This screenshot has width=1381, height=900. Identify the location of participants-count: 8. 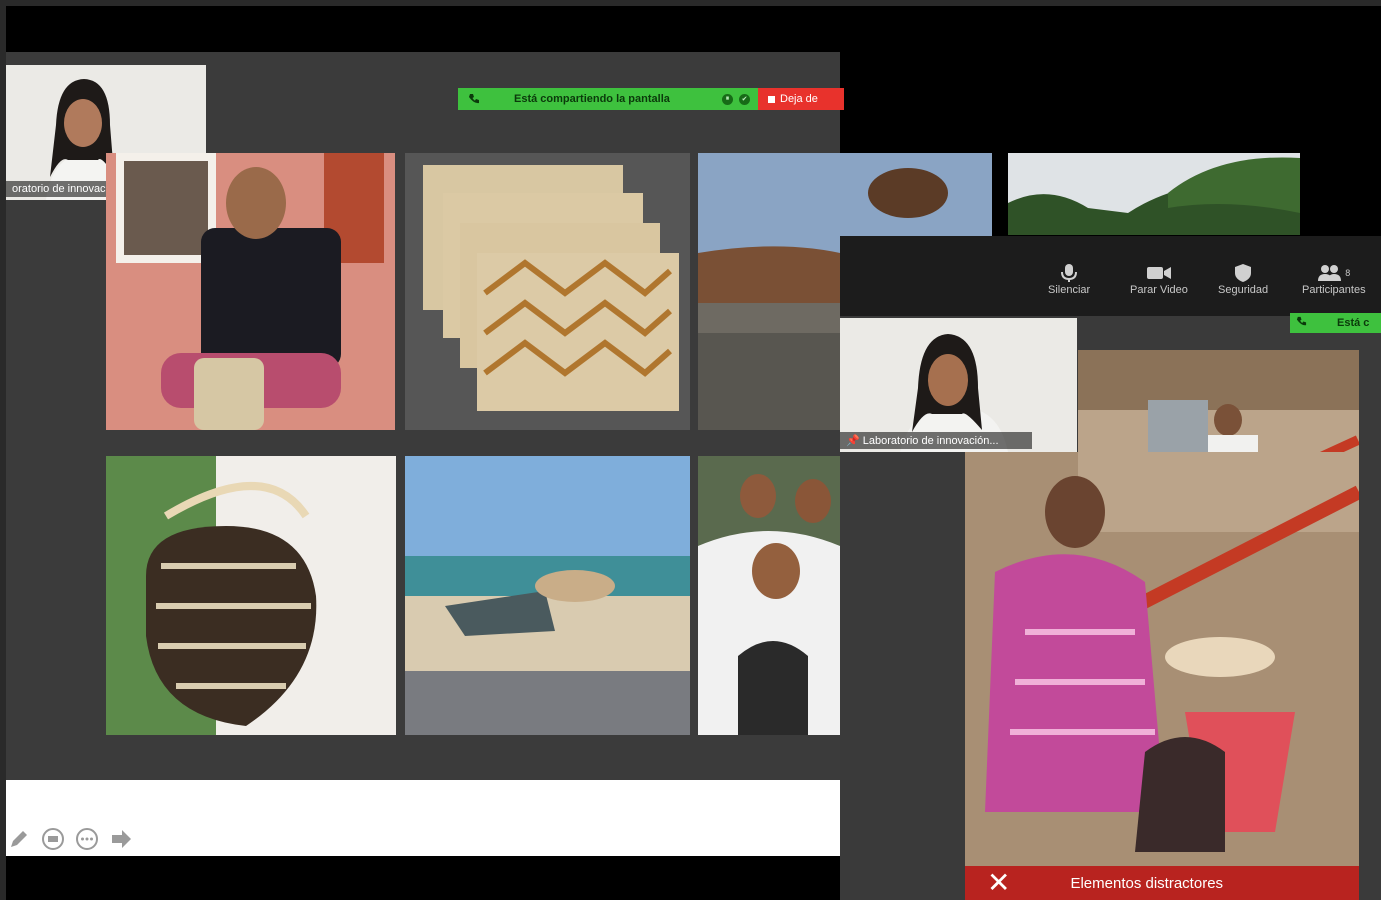
(1348, 273).